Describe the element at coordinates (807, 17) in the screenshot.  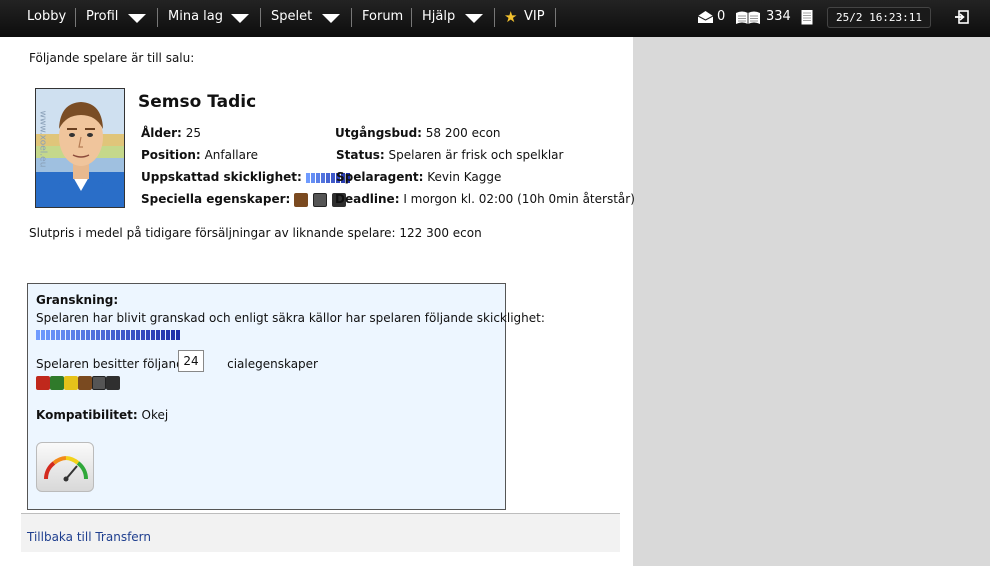
I see `notepad-icon` at that location.